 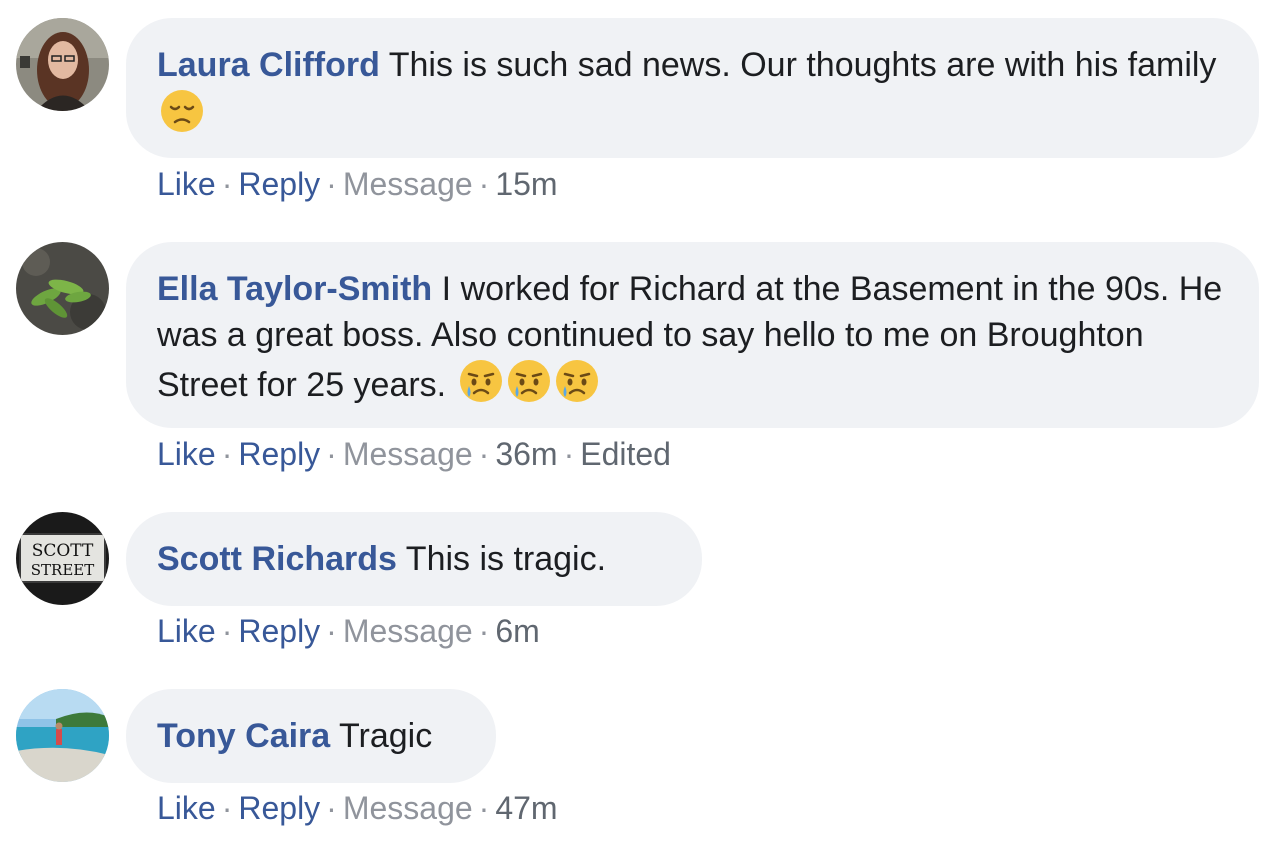 I want to click on comment-timestamp: 6m, so click(x=517, y=631).